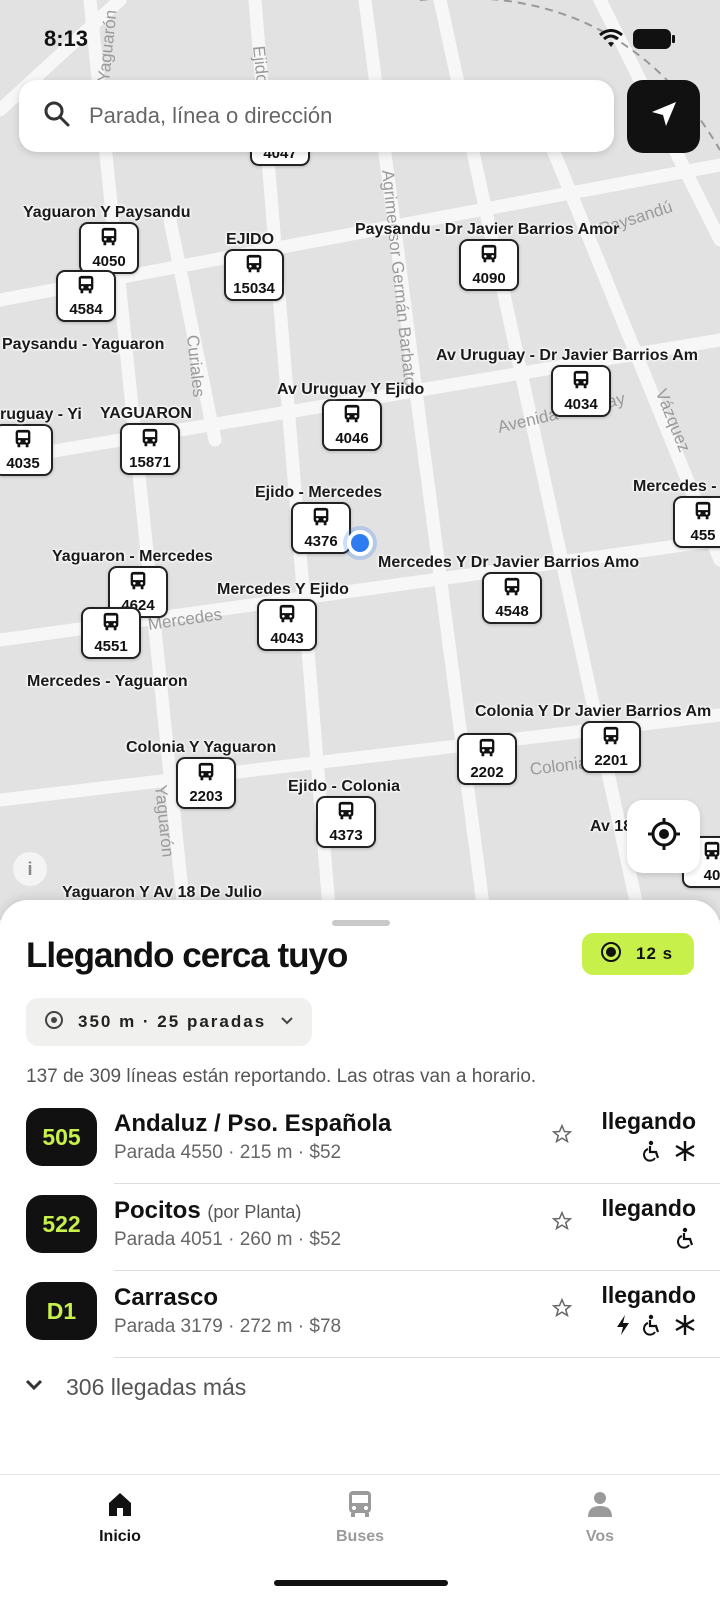 The image size is (720, 1602). What do you see at coordinates (352, 438) in the screenshot?
I see `stop-number: 4046` at bounding box center [352, 438].